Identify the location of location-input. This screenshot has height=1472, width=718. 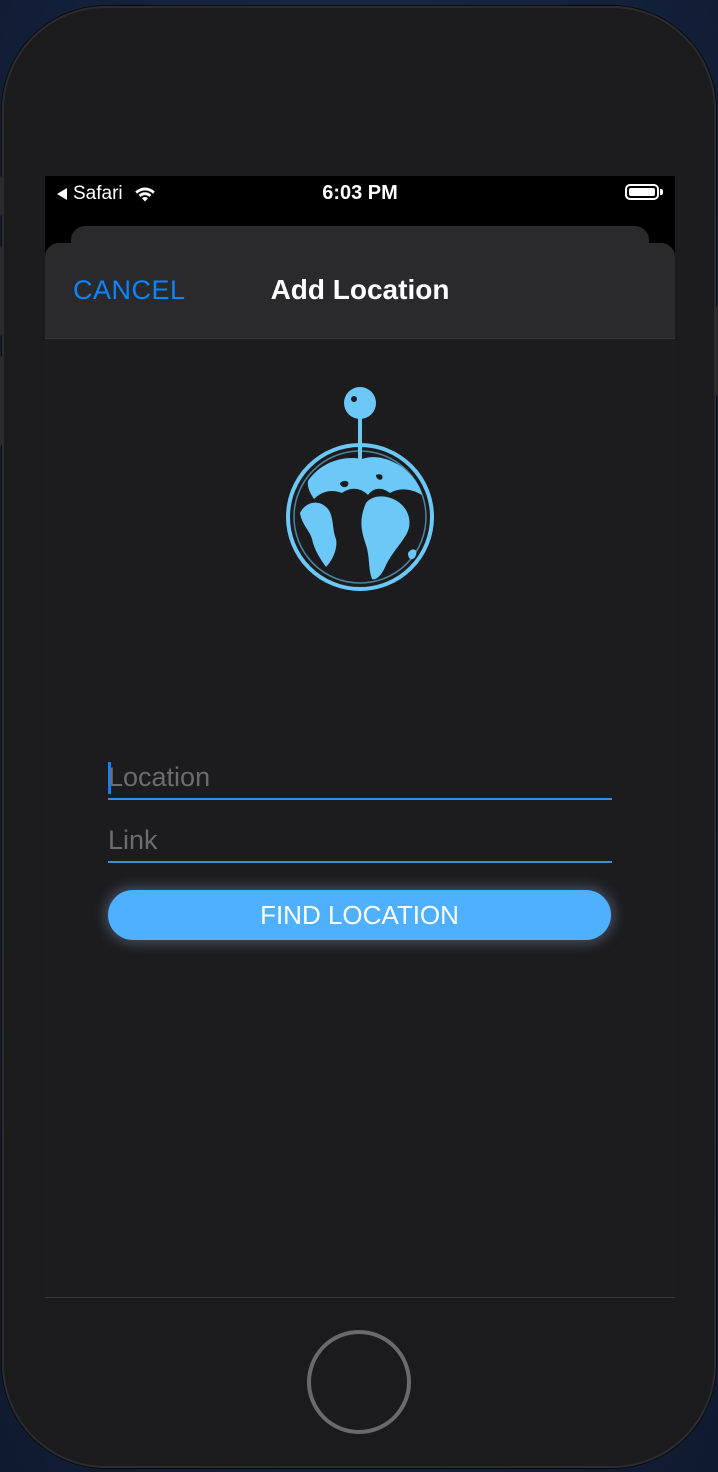
(360, 778).